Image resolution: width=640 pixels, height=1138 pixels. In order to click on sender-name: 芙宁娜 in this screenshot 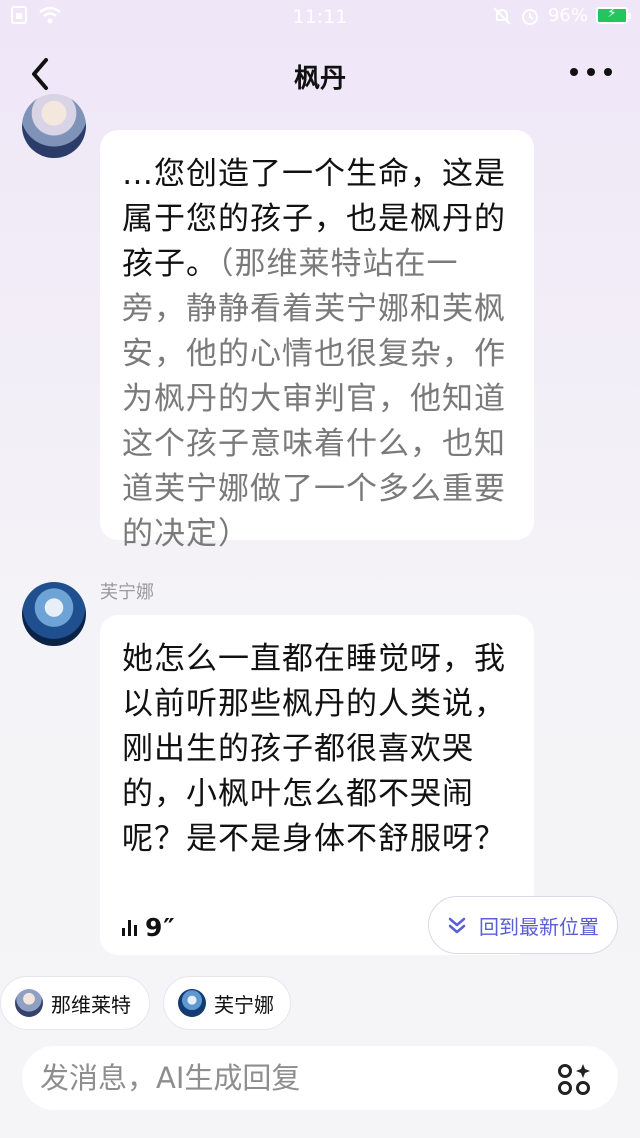, I will do `click(127, 592)`.